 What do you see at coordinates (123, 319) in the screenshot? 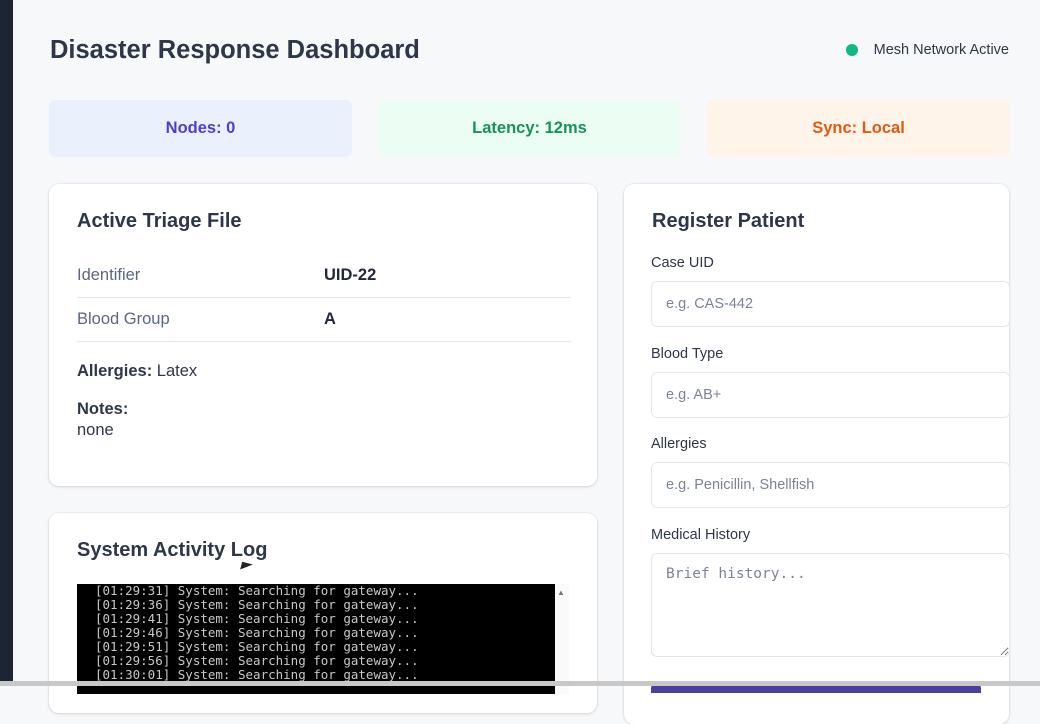
I see `blood-group-label: Blood Group` at bounding box center [123, 319].